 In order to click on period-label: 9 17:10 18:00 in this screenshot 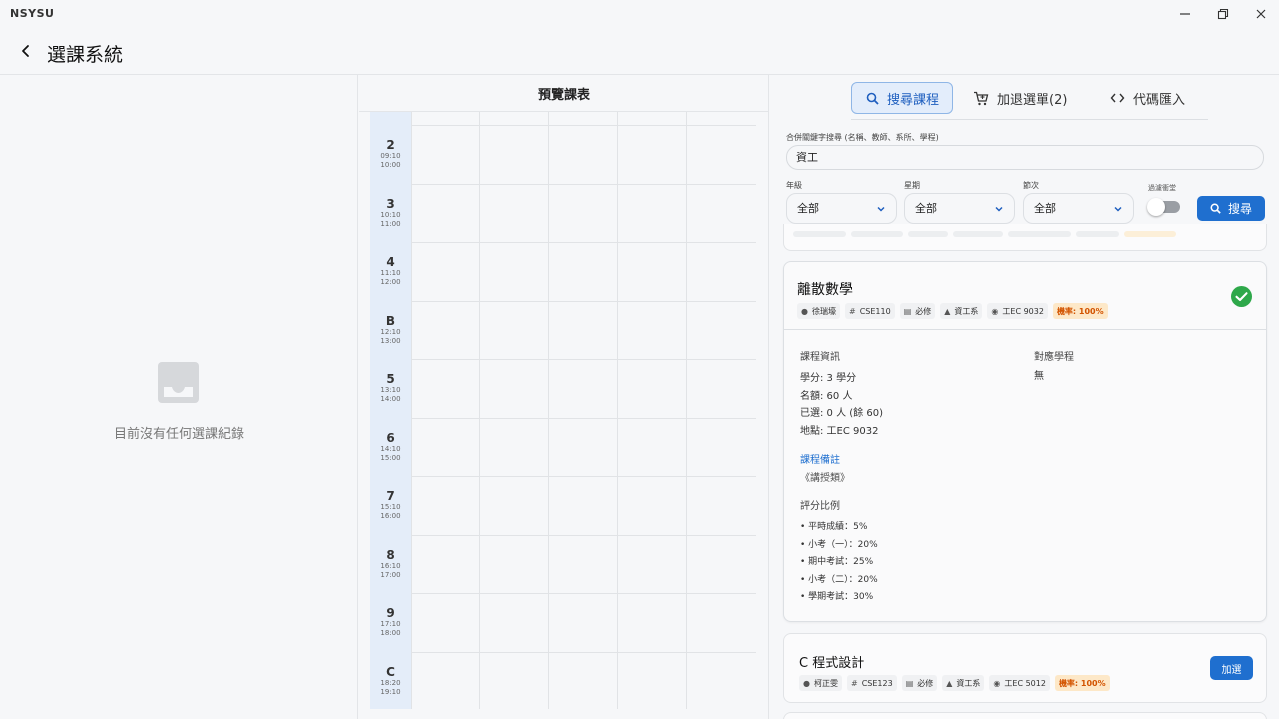, I will do `click(390, 622)`.